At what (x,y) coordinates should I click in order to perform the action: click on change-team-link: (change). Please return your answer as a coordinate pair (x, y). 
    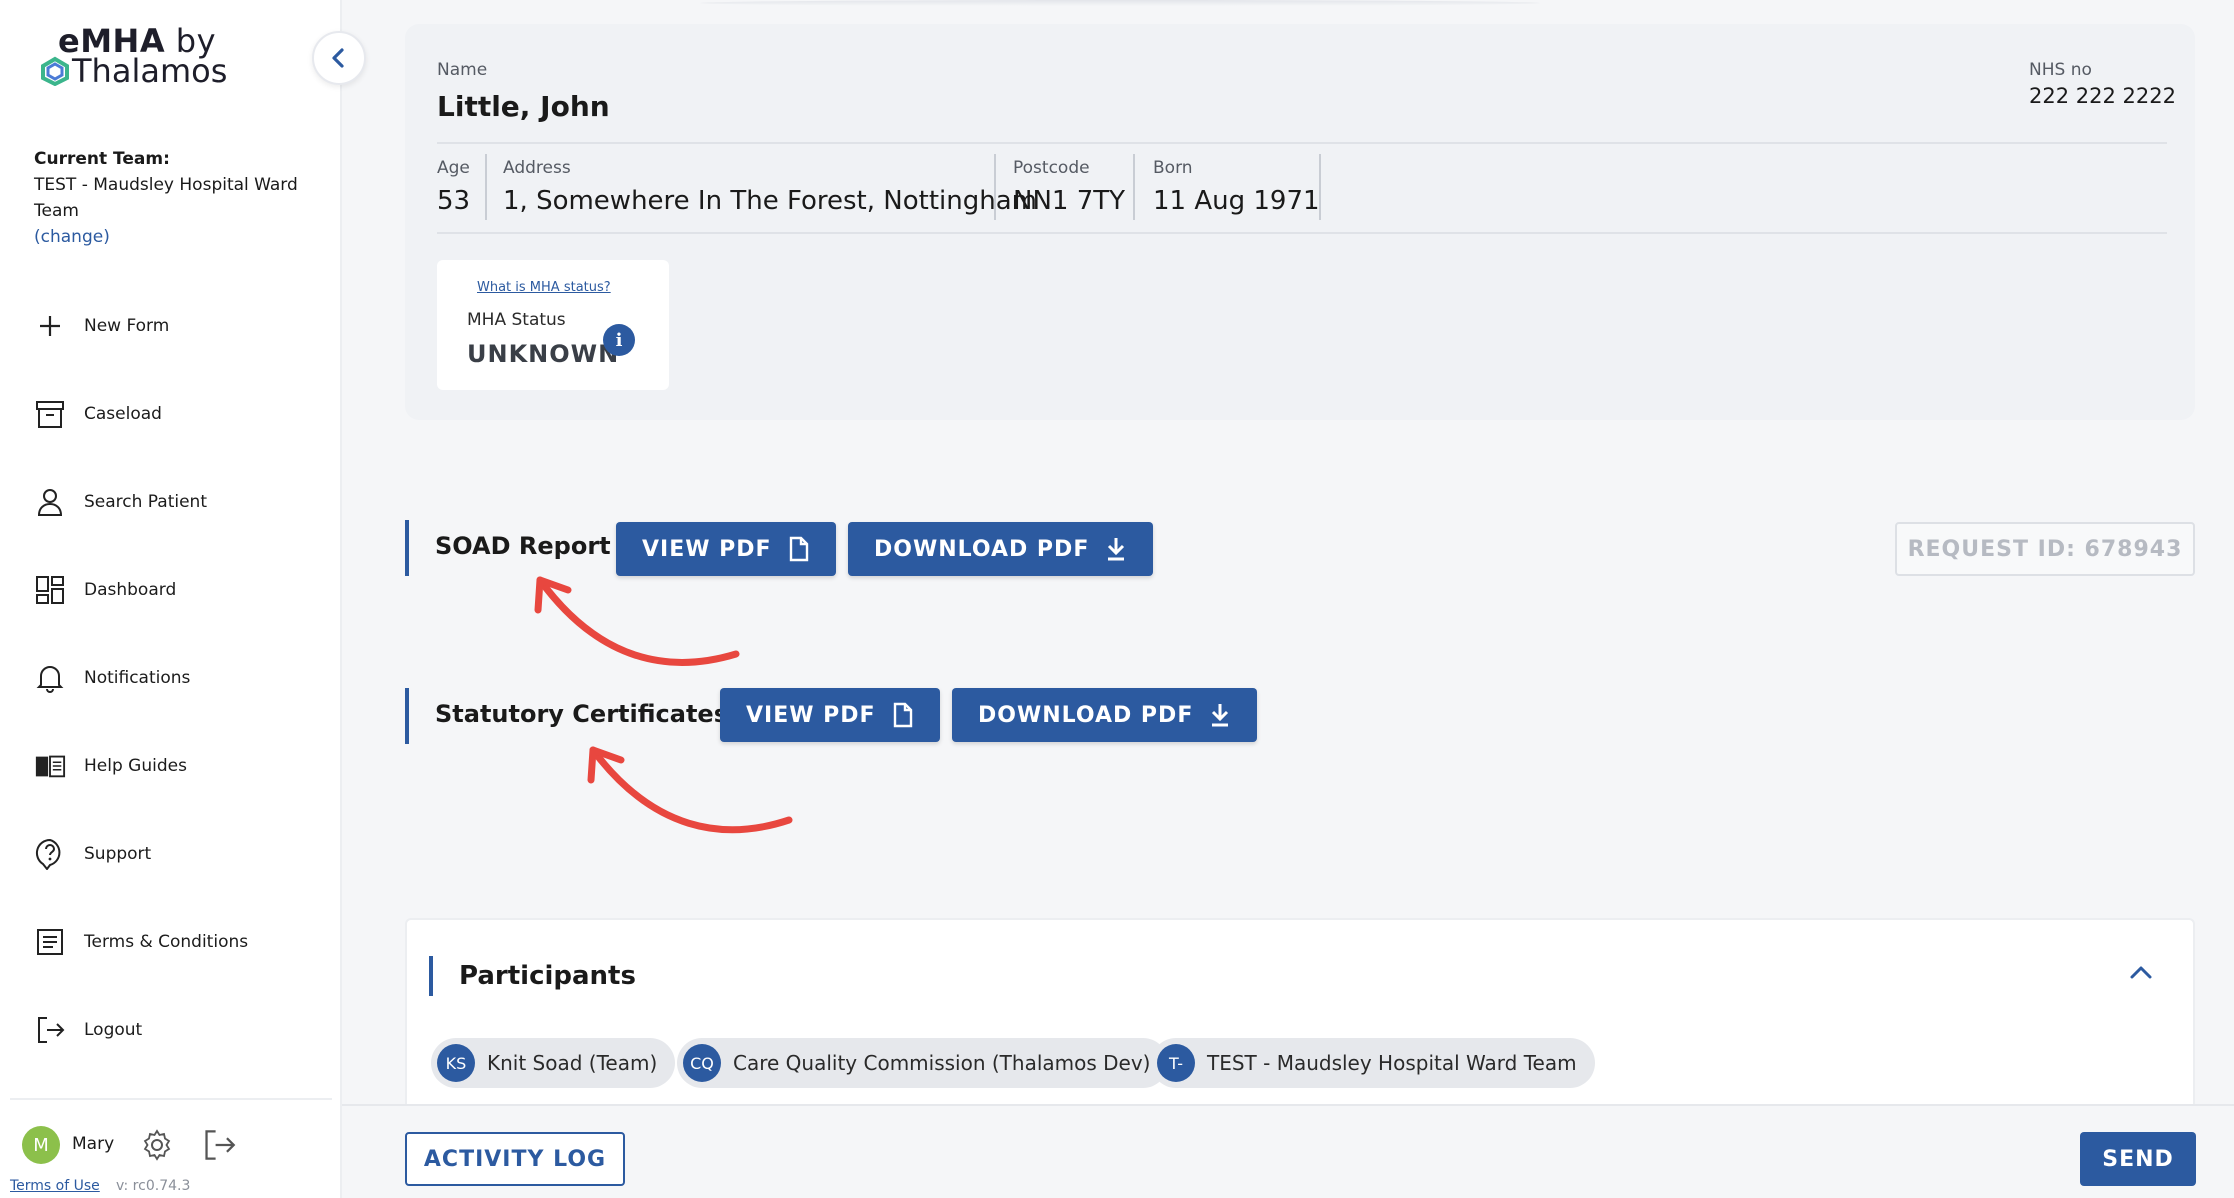
    Looking at the image, I should click on (179, 237).